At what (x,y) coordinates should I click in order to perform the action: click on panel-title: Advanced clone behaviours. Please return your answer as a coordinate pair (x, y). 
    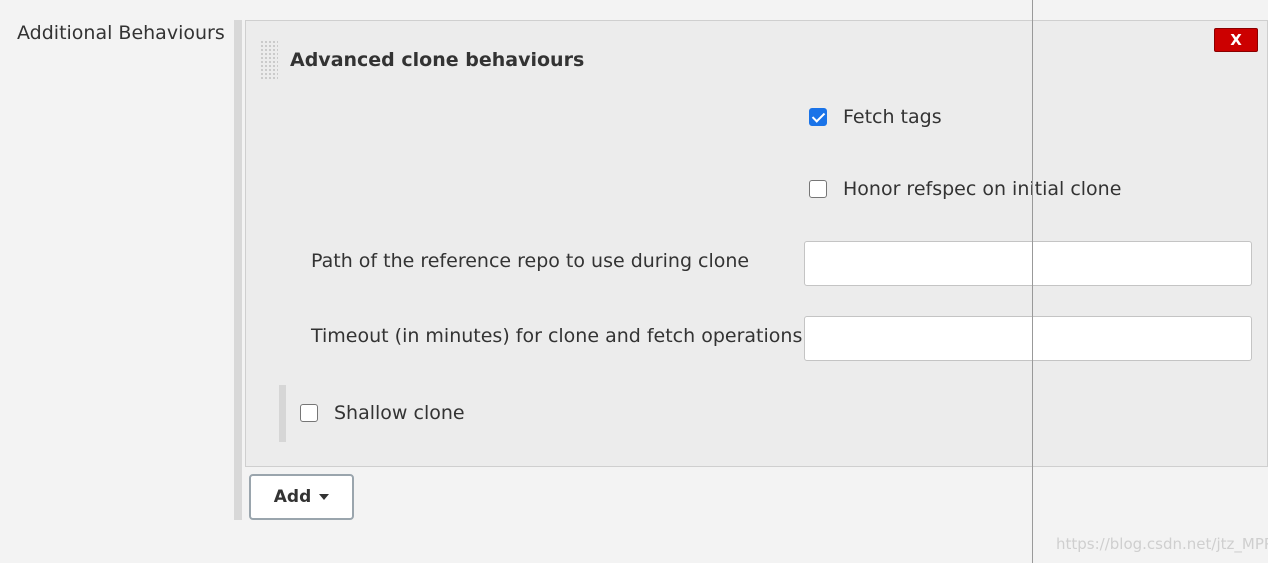
    Looking at the image, I should click on (437, 60).